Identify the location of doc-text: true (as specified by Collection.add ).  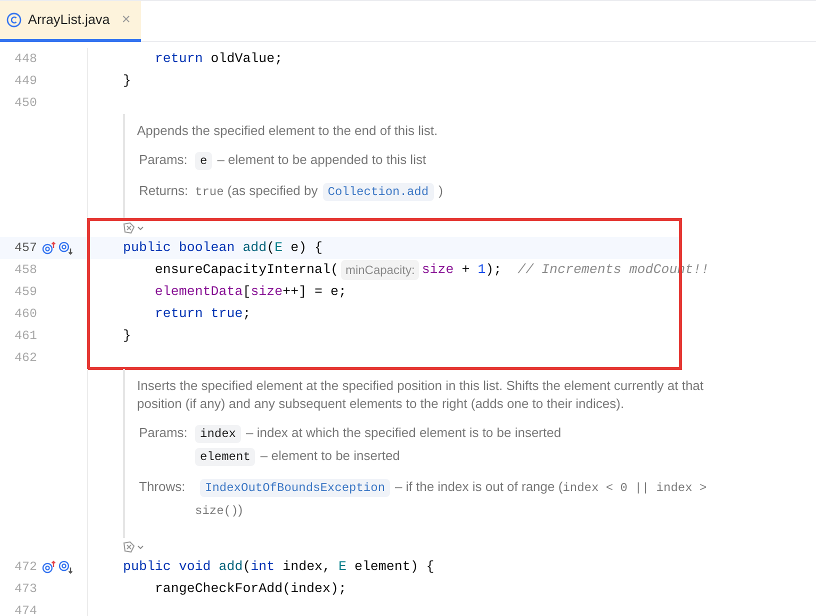
(319, 192).